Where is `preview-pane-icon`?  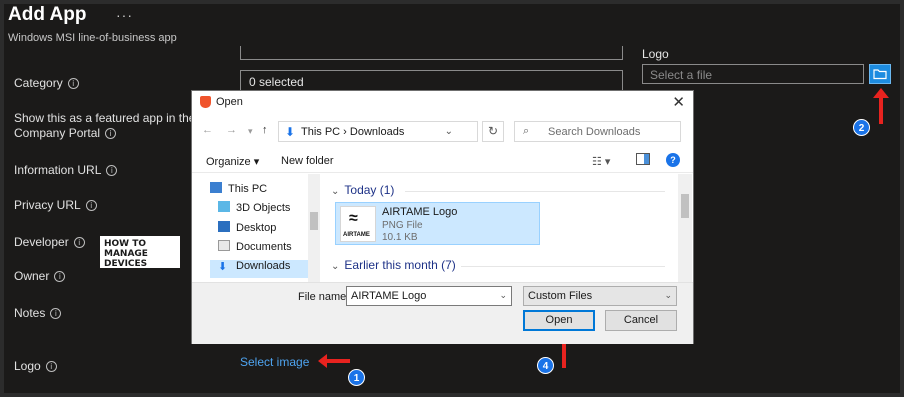 preview-pane-icon is located at coordinates (643, 160).